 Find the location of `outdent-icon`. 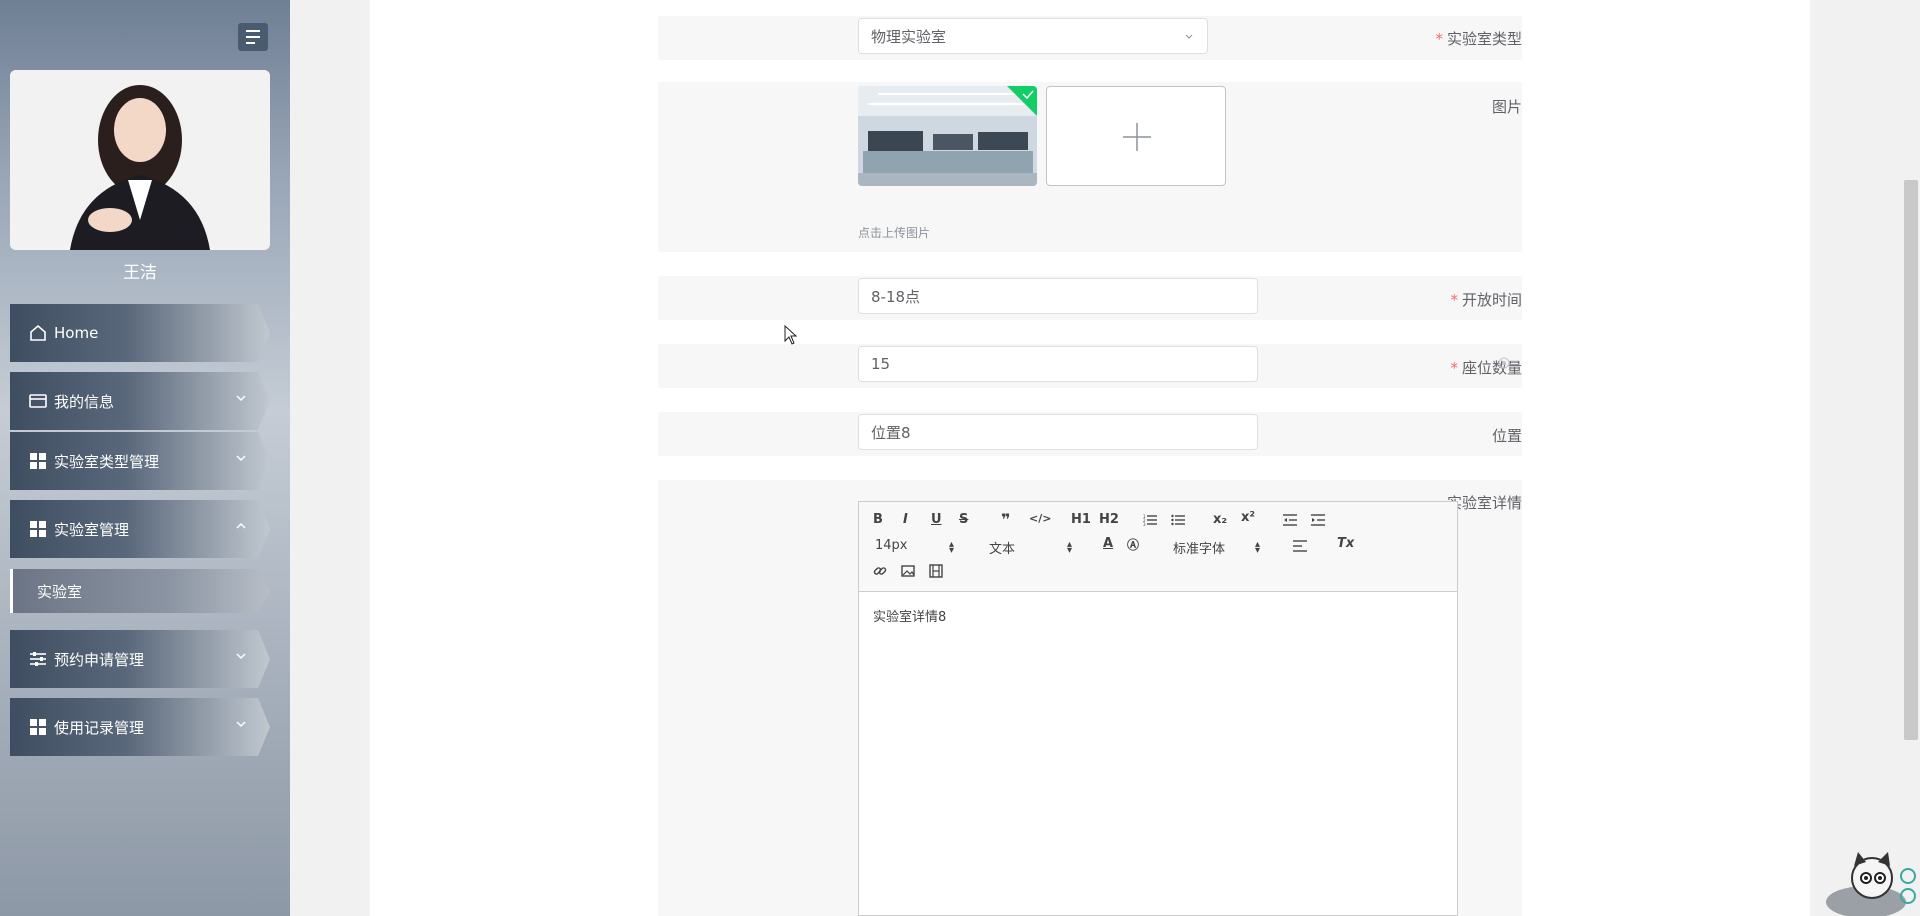

outdent-icon is located at coordinates (1290, 520).